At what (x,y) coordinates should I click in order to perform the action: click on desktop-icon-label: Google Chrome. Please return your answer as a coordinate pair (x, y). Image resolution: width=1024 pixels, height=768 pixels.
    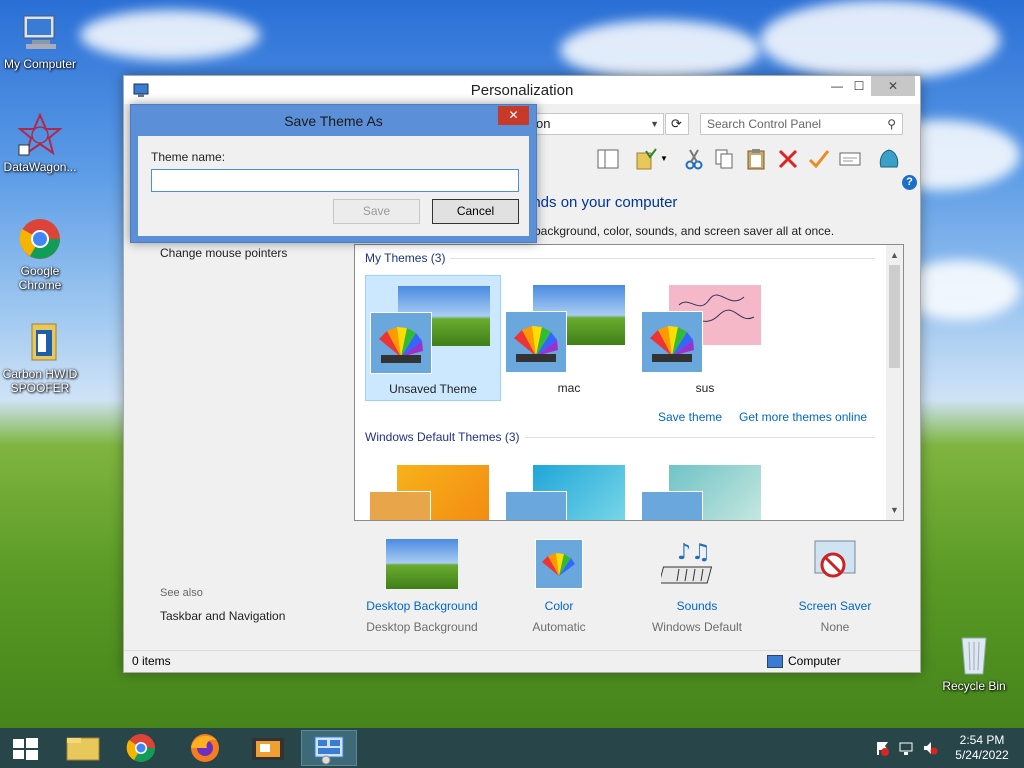
    Looking at the image, I should click on (40, 278).